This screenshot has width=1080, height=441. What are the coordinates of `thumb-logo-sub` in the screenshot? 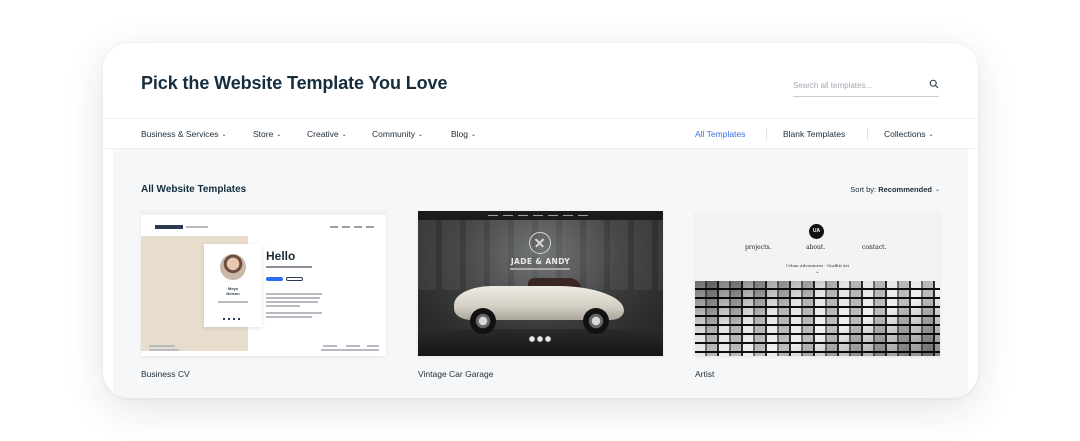 It's located at (197, 227).